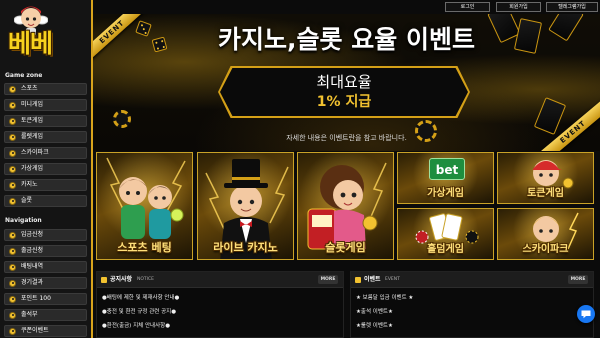  Describe the element at coordinates (12, 169) in the screenshot. I see `virtual-game-icon` at that location.